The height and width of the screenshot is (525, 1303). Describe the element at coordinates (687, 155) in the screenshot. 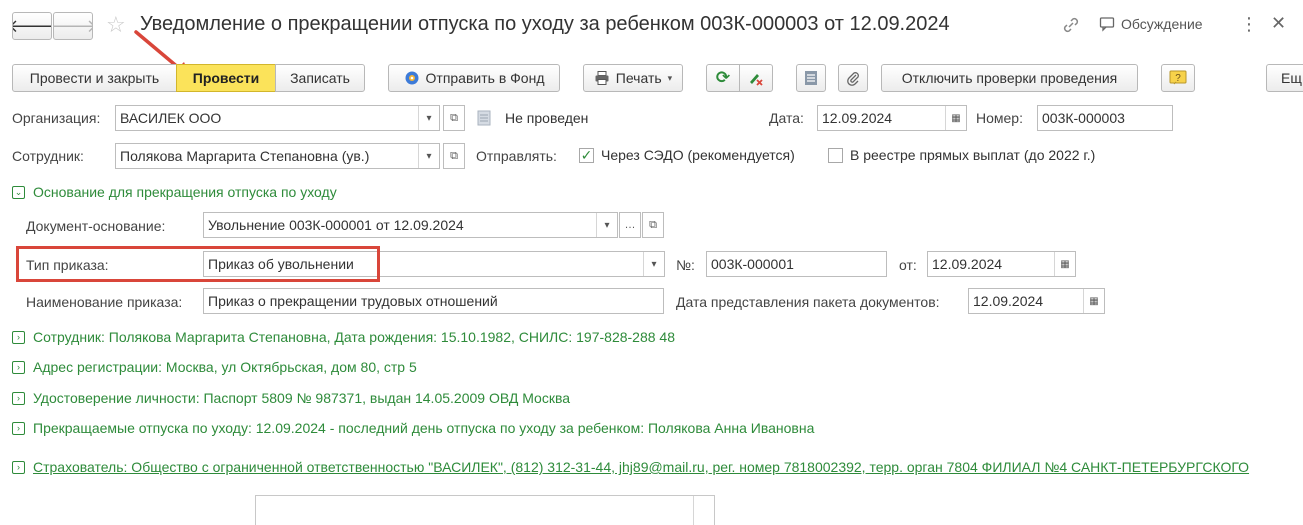

I see `send-sedo-checkbox: ✓ Через СЭДО (рекомендуется)` at that location.